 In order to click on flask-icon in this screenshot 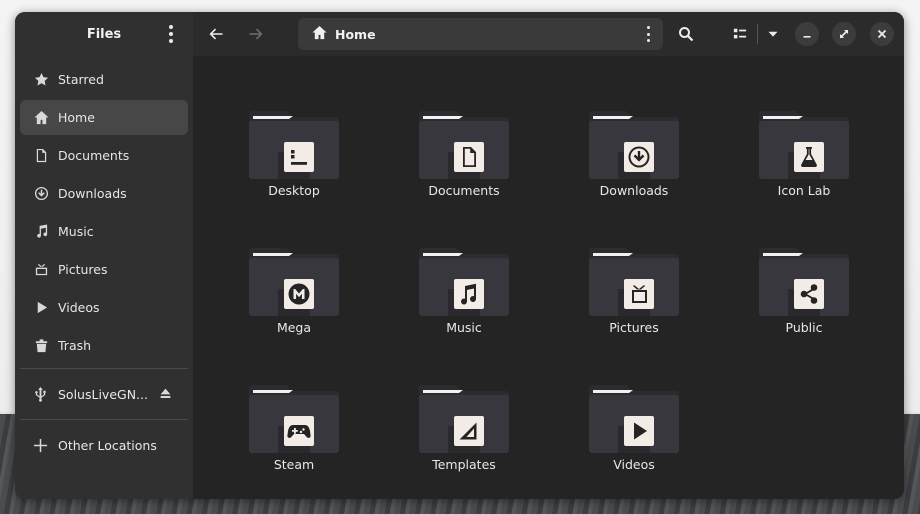, I will do `click(809, 157)`.